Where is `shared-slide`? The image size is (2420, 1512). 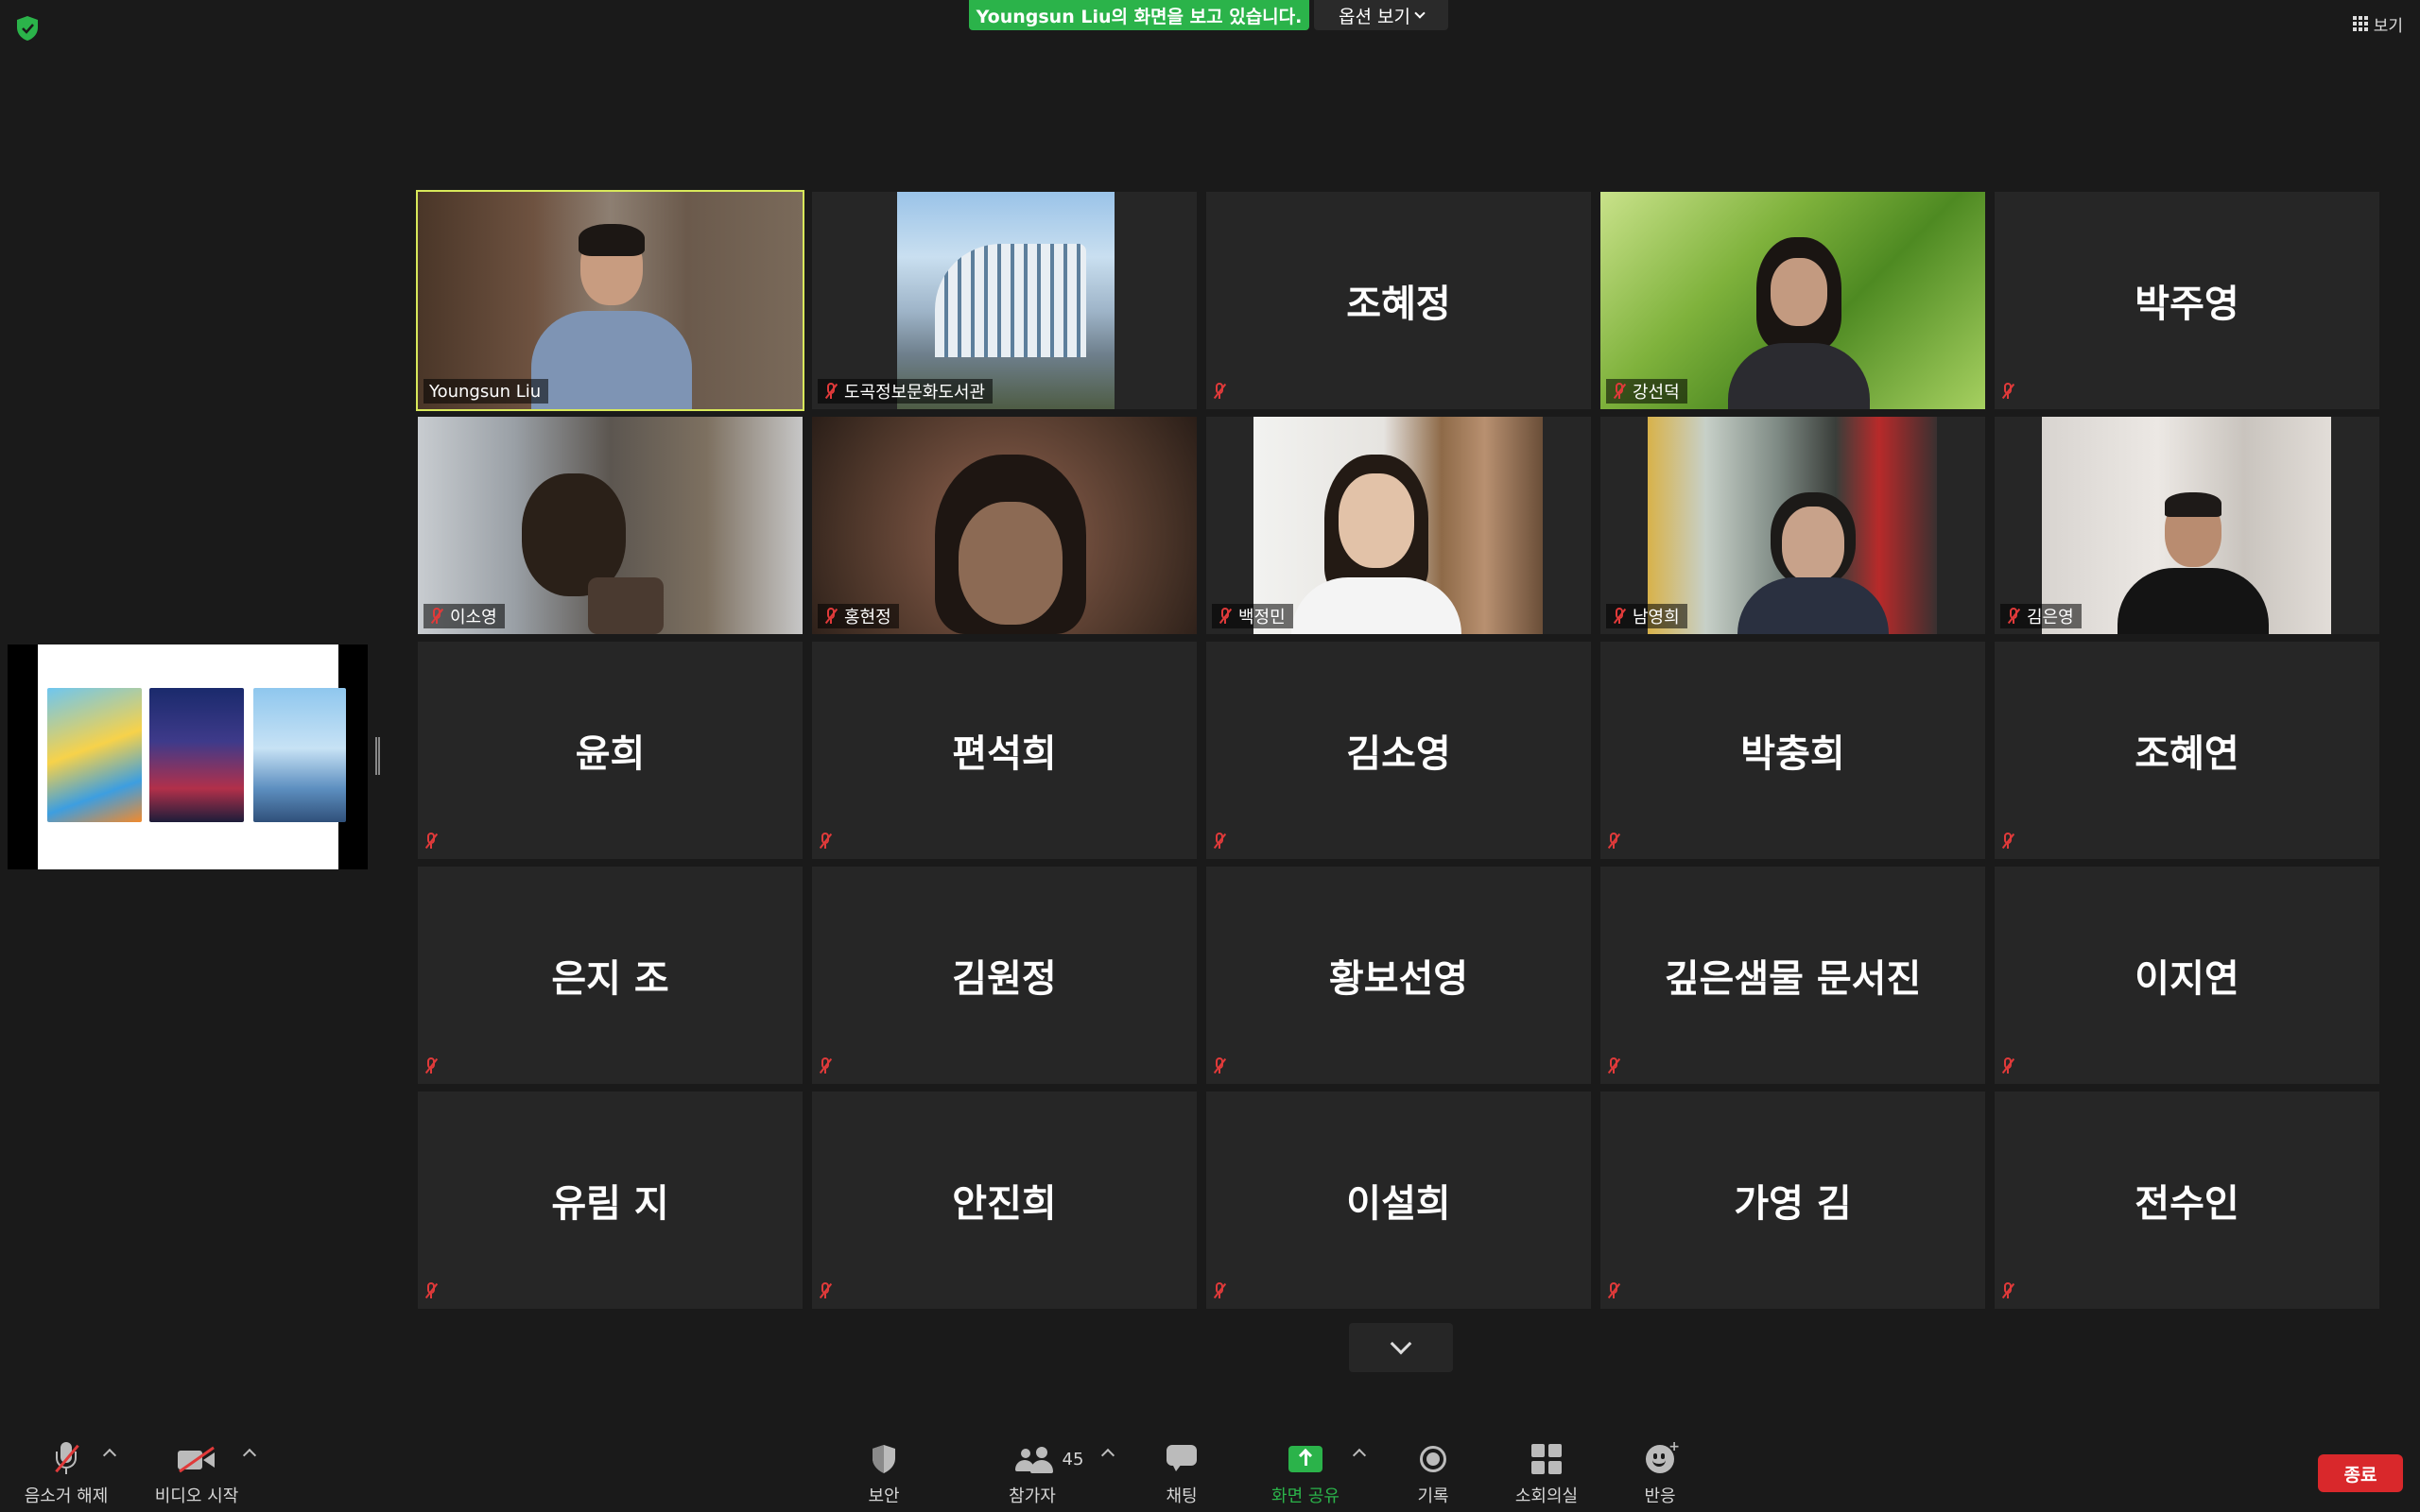 shared-slide is located at coordinates (192, 756).